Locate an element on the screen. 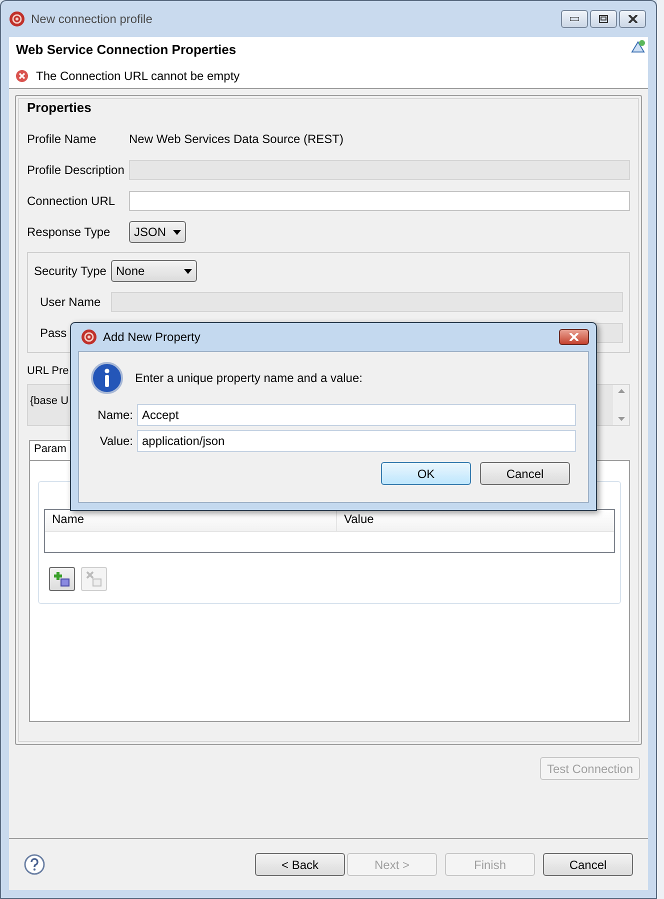  field-label: Profile Description is located at coordinates (75, 170).